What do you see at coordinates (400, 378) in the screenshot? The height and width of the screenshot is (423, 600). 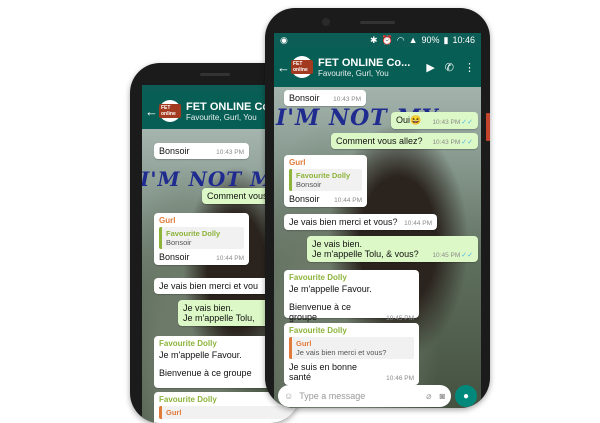 I see `message-time: 10:46 PM` at bounding box center [400, 378].